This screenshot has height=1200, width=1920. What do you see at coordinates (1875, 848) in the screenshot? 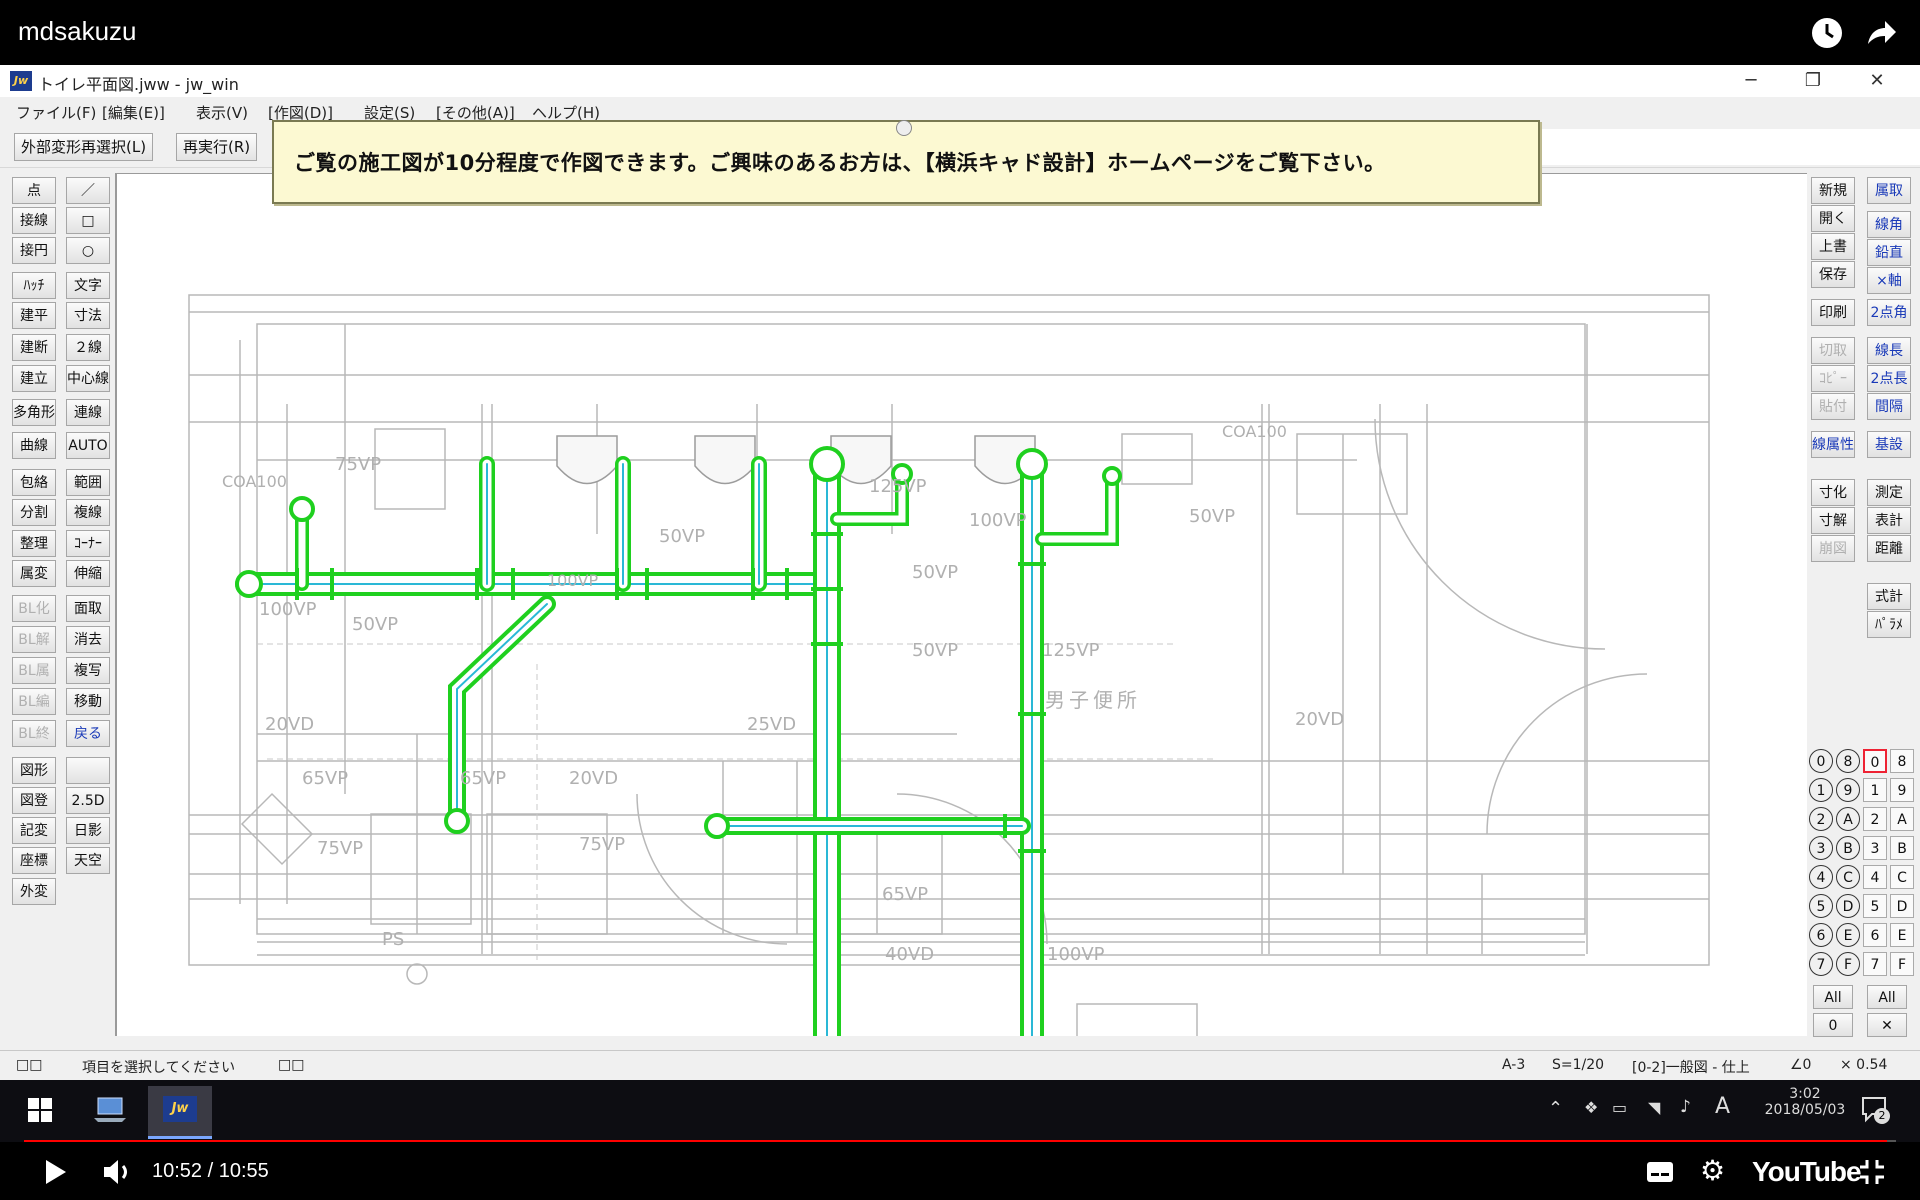
I see `layer-3: 3` at bounding box center [1875, 848].